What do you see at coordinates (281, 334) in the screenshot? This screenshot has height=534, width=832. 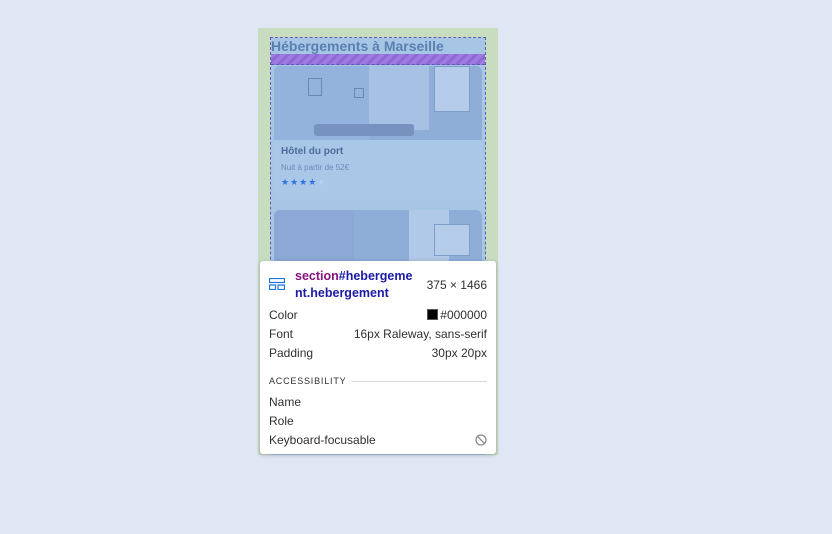 I see `row-label: Font` at bounding box center [281, 334].